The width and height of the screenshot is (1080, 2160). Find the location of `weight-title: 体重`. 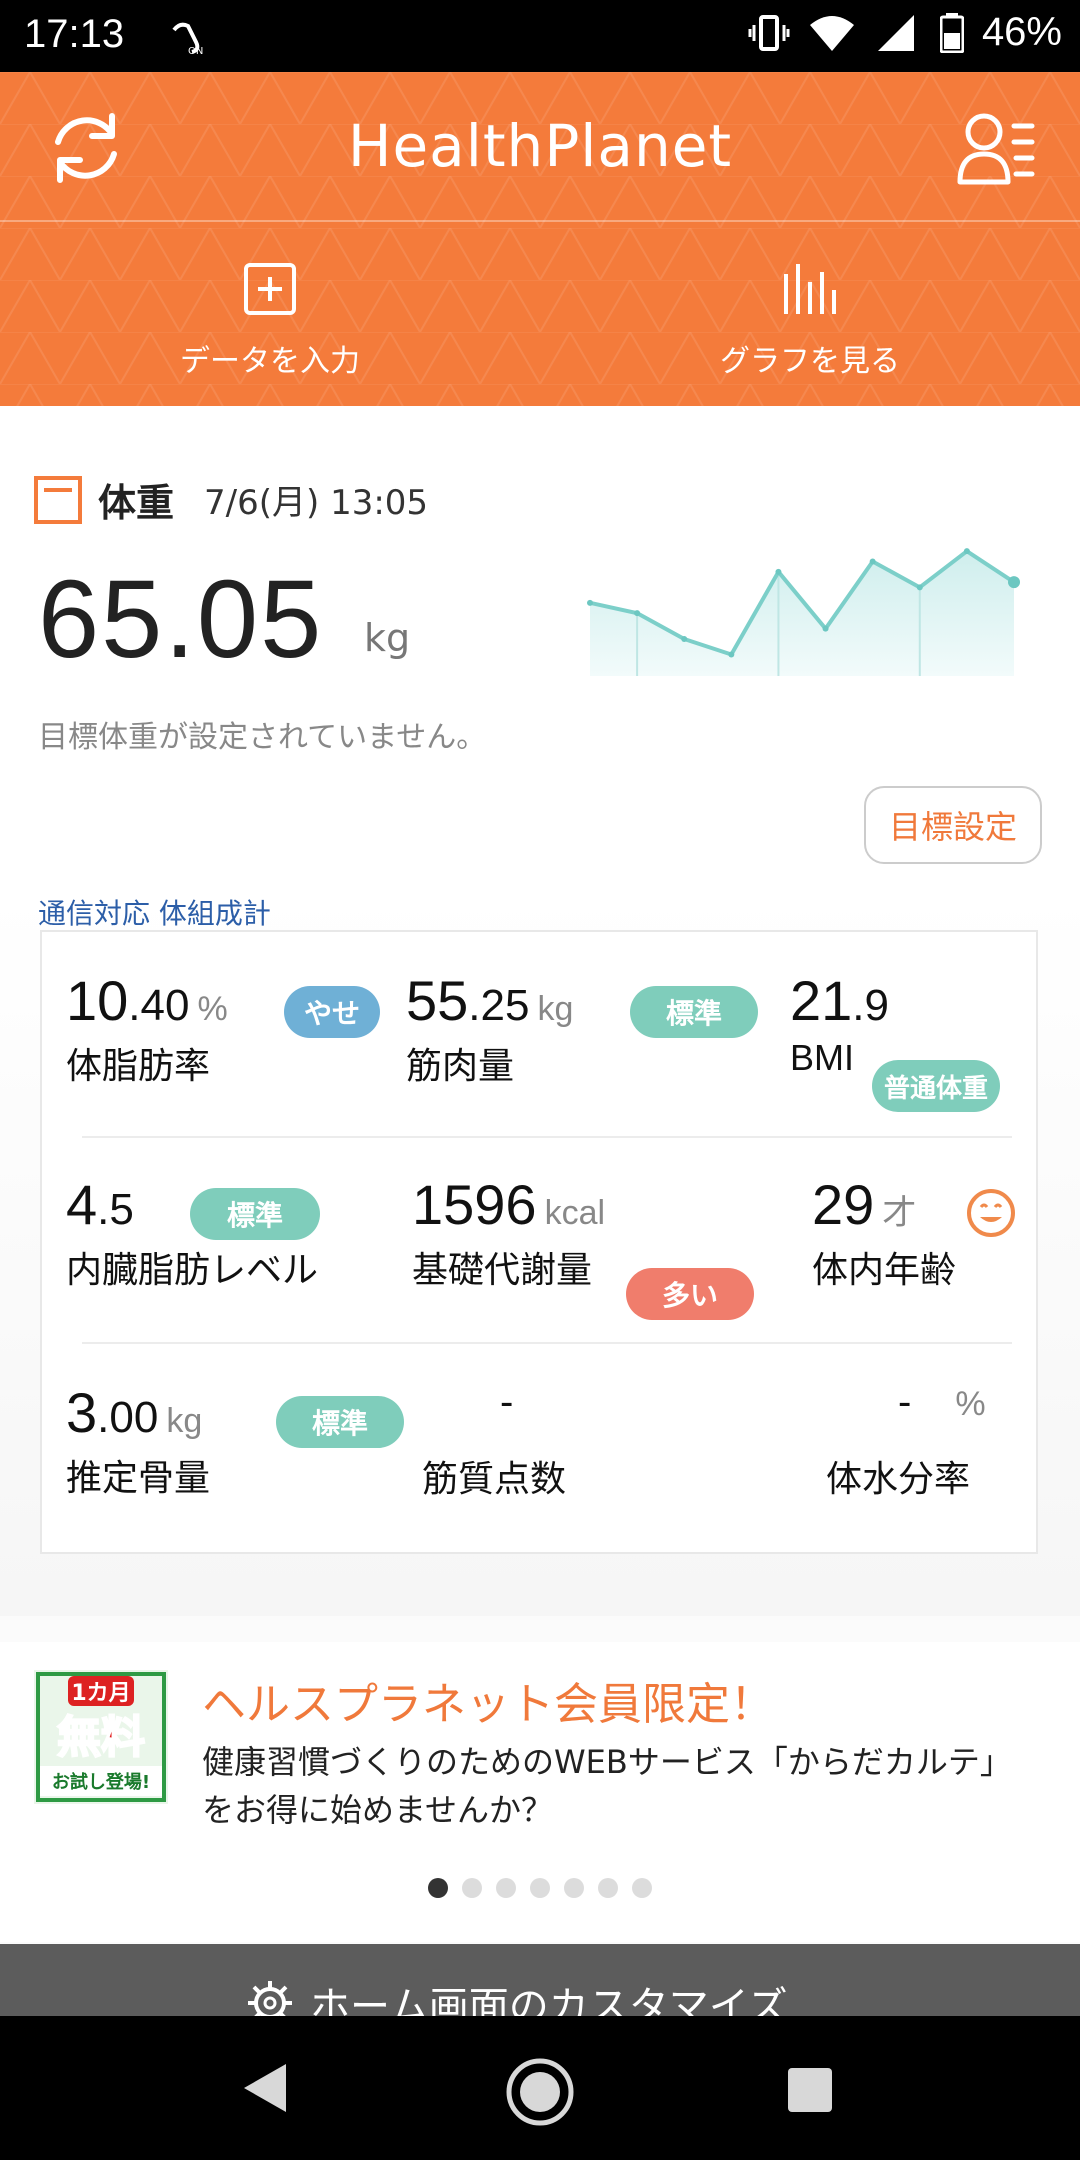

weight-title: 体重 is located at coordinates (136, 503).